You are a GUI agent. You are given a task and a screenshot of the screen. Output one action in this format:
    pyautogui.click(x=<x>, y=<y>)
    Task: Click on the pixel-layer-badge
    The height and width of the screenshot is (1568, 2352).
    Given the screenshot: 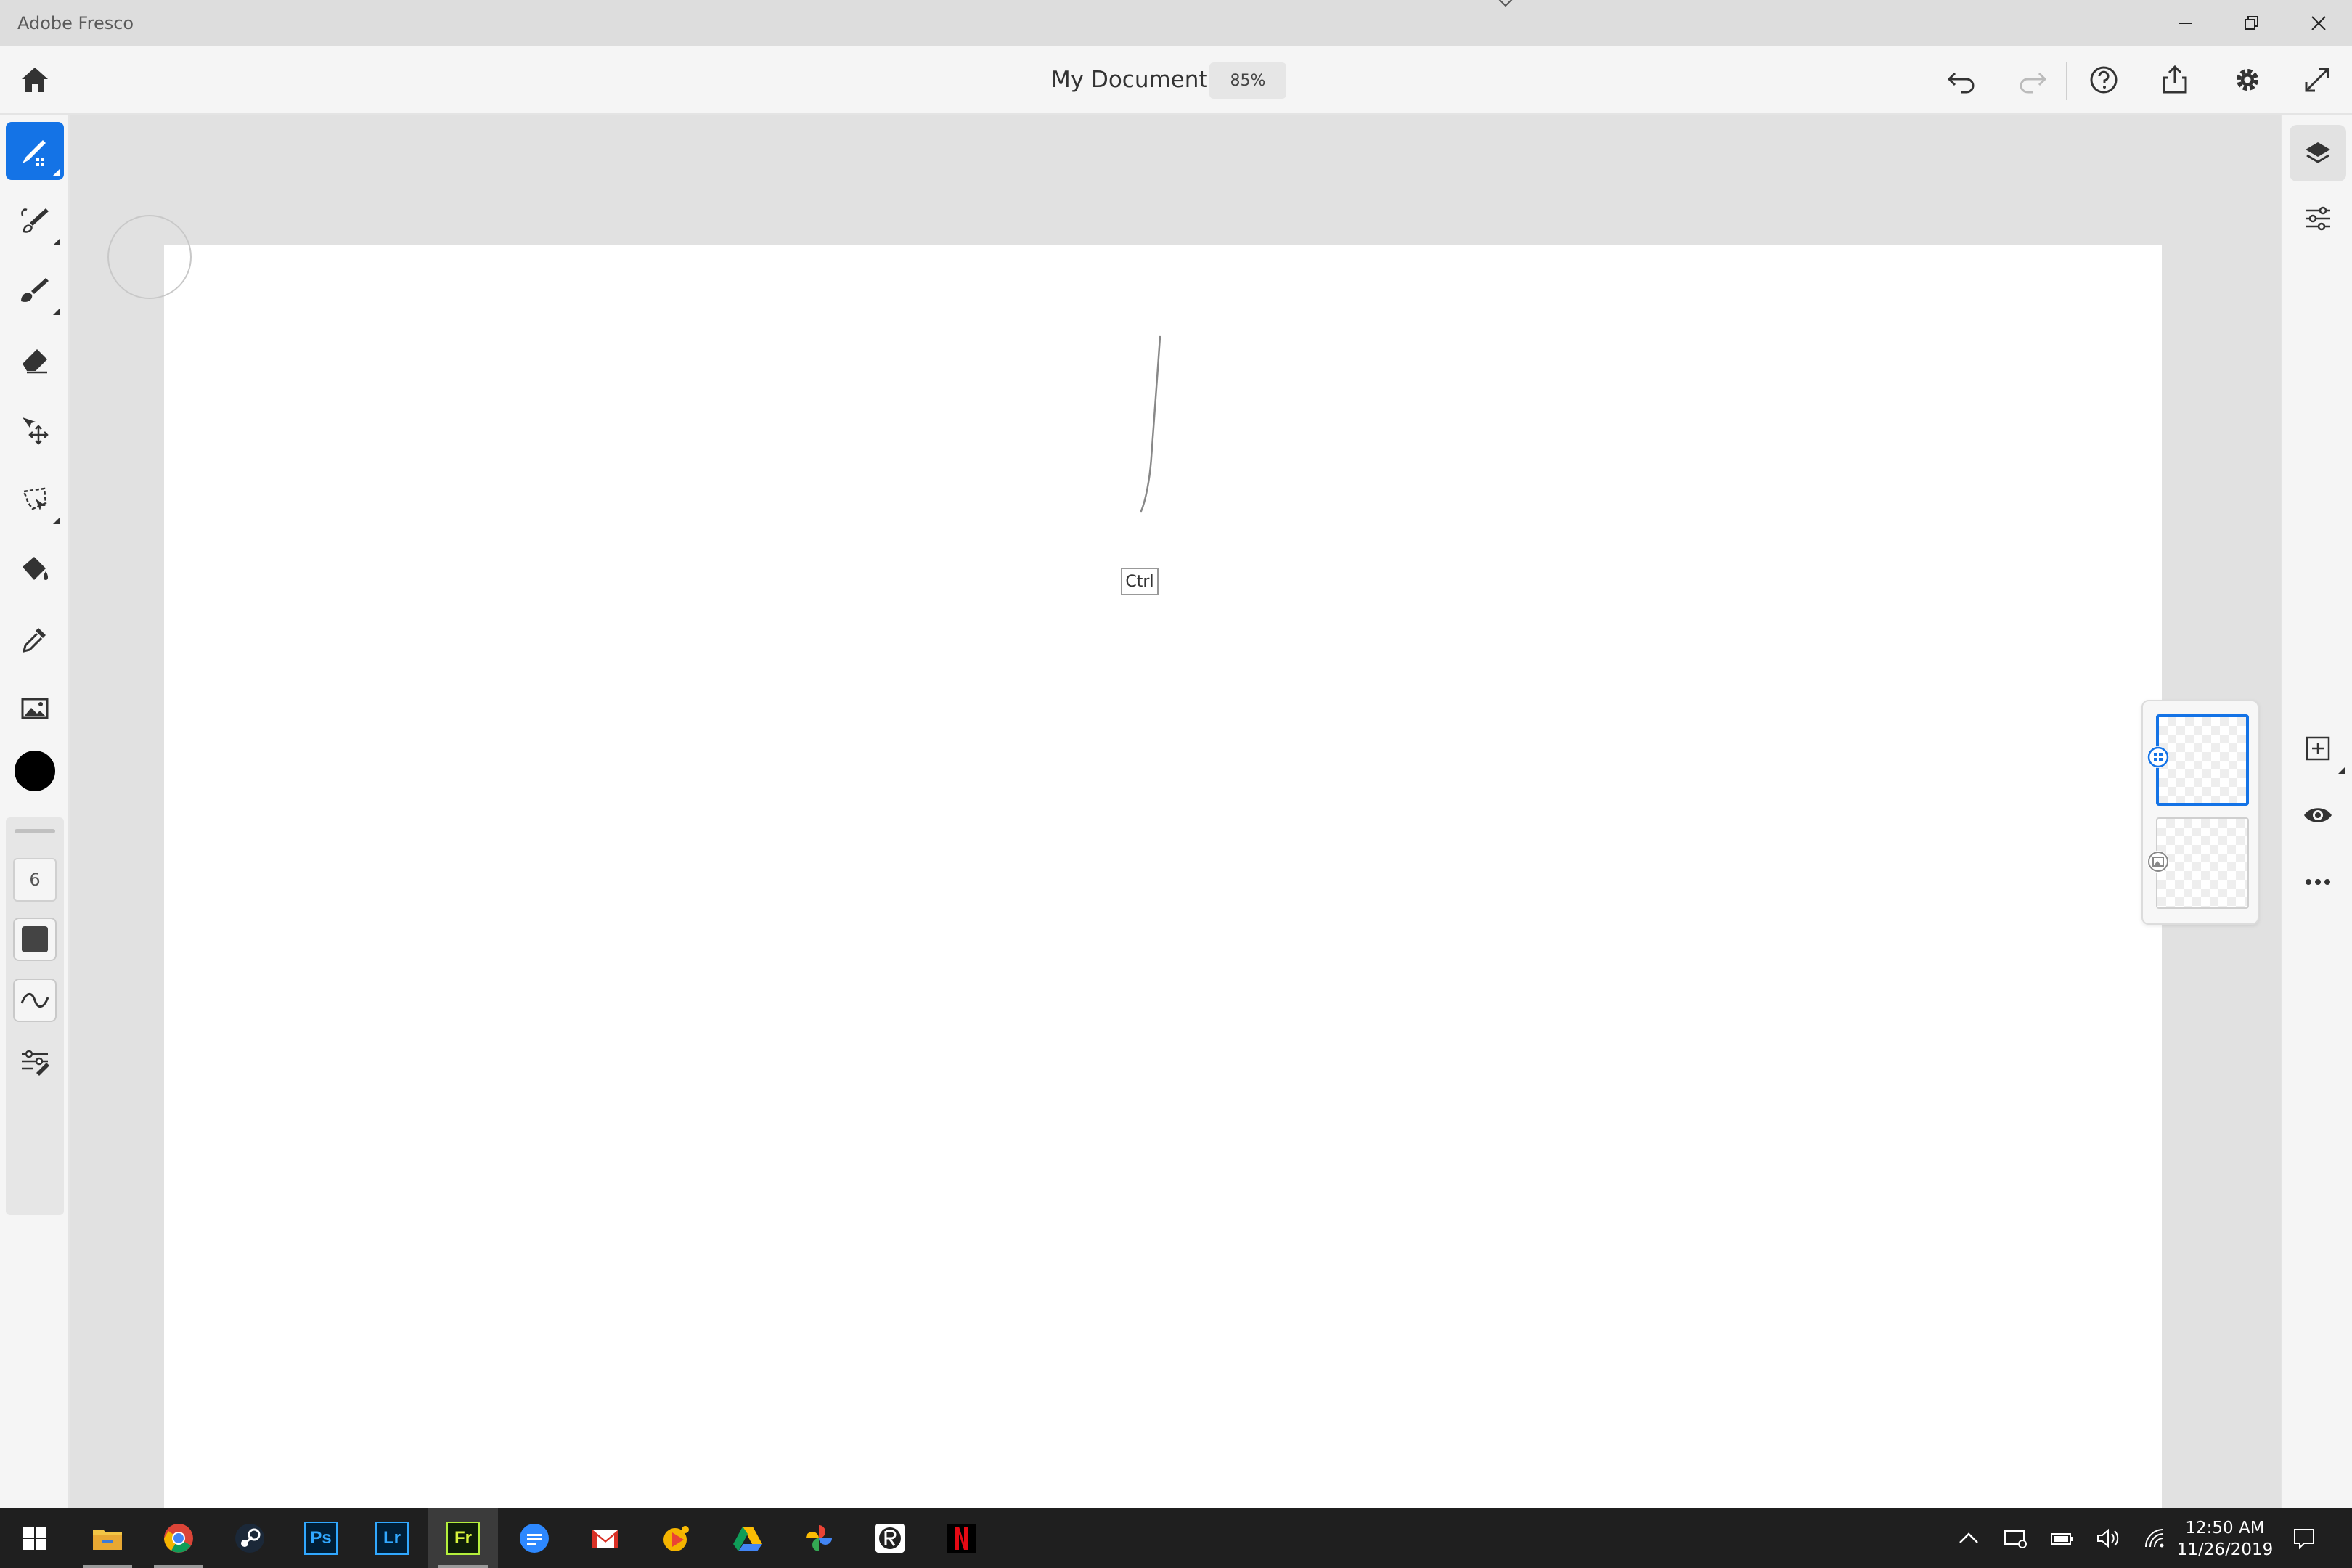 What is the action you would take?
    pyautogui.click(x=2158, y=757)
    